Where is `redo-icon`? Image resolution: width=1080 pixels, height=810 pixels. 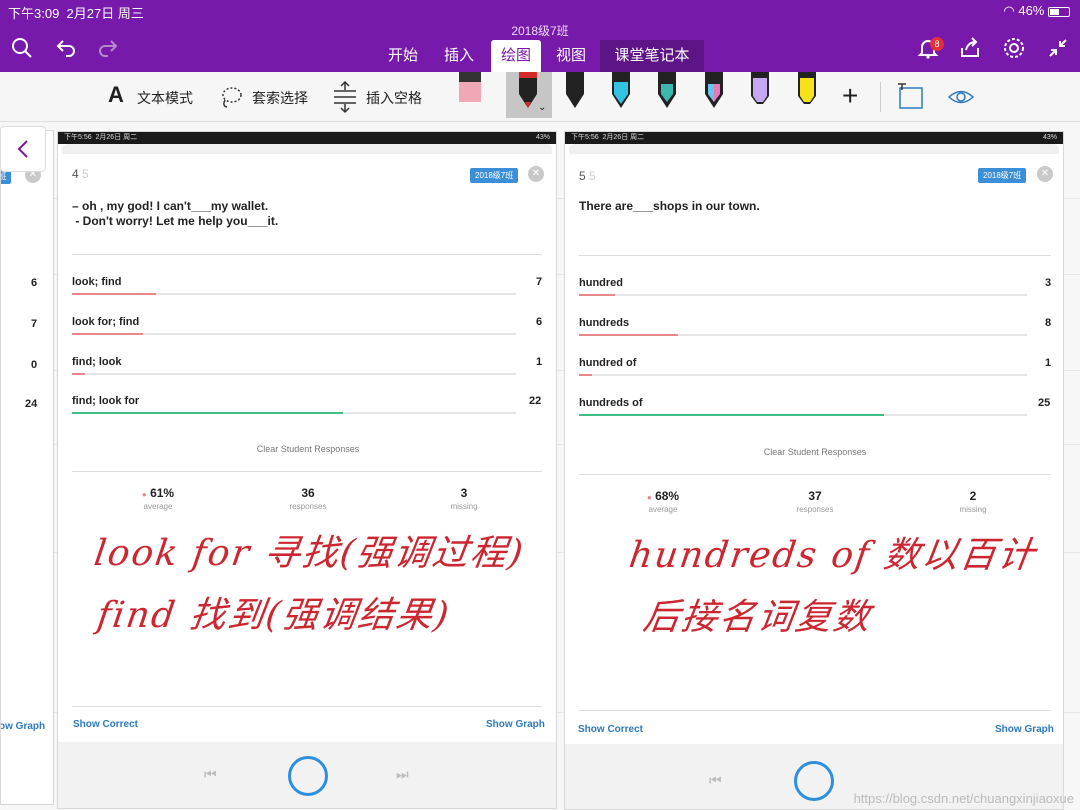
redo-icon is located at coordinates (108, 48).